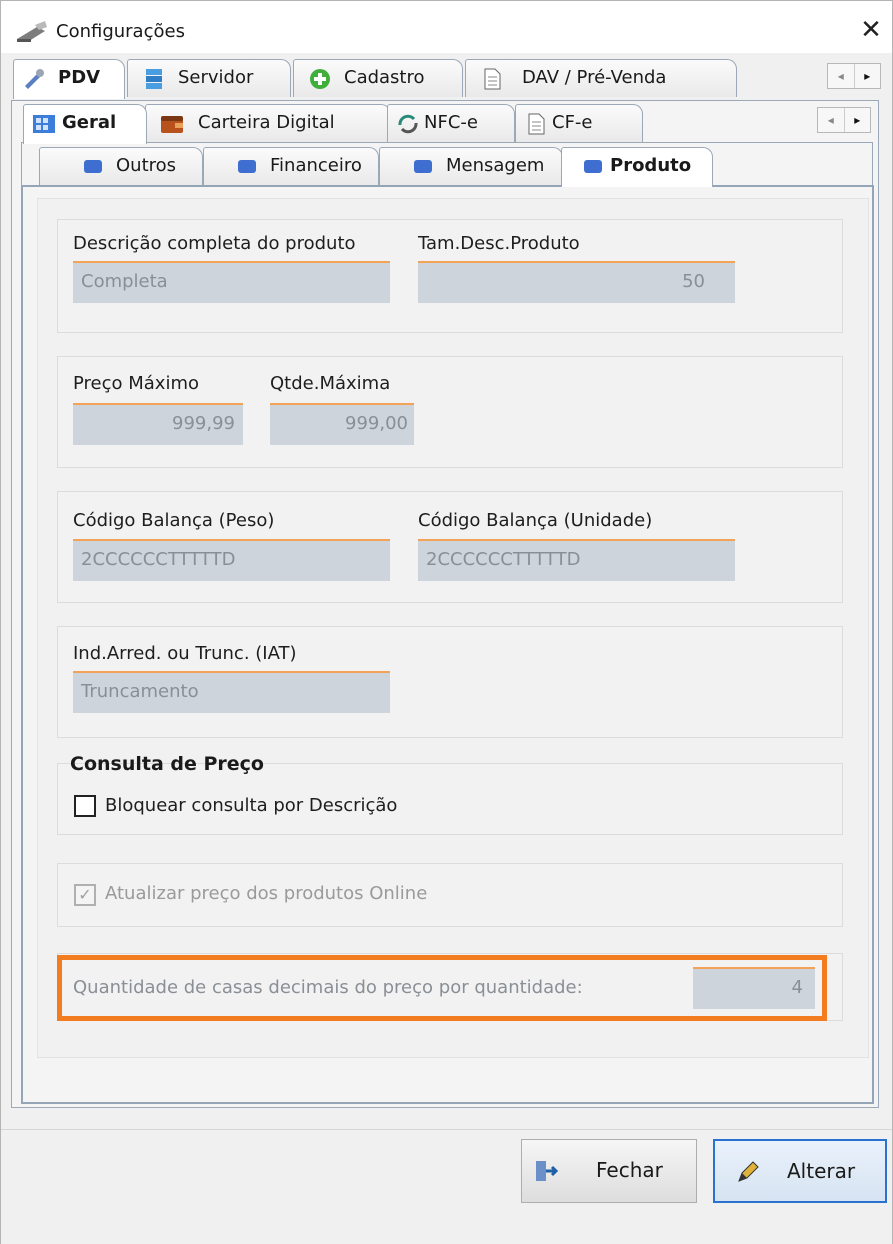 The image size is (893, 1244). What do you see at coordinates (136, 383) in the screenshot?
I see `preco-max-label: Preço Máximo` at bounding box center [136, 383].